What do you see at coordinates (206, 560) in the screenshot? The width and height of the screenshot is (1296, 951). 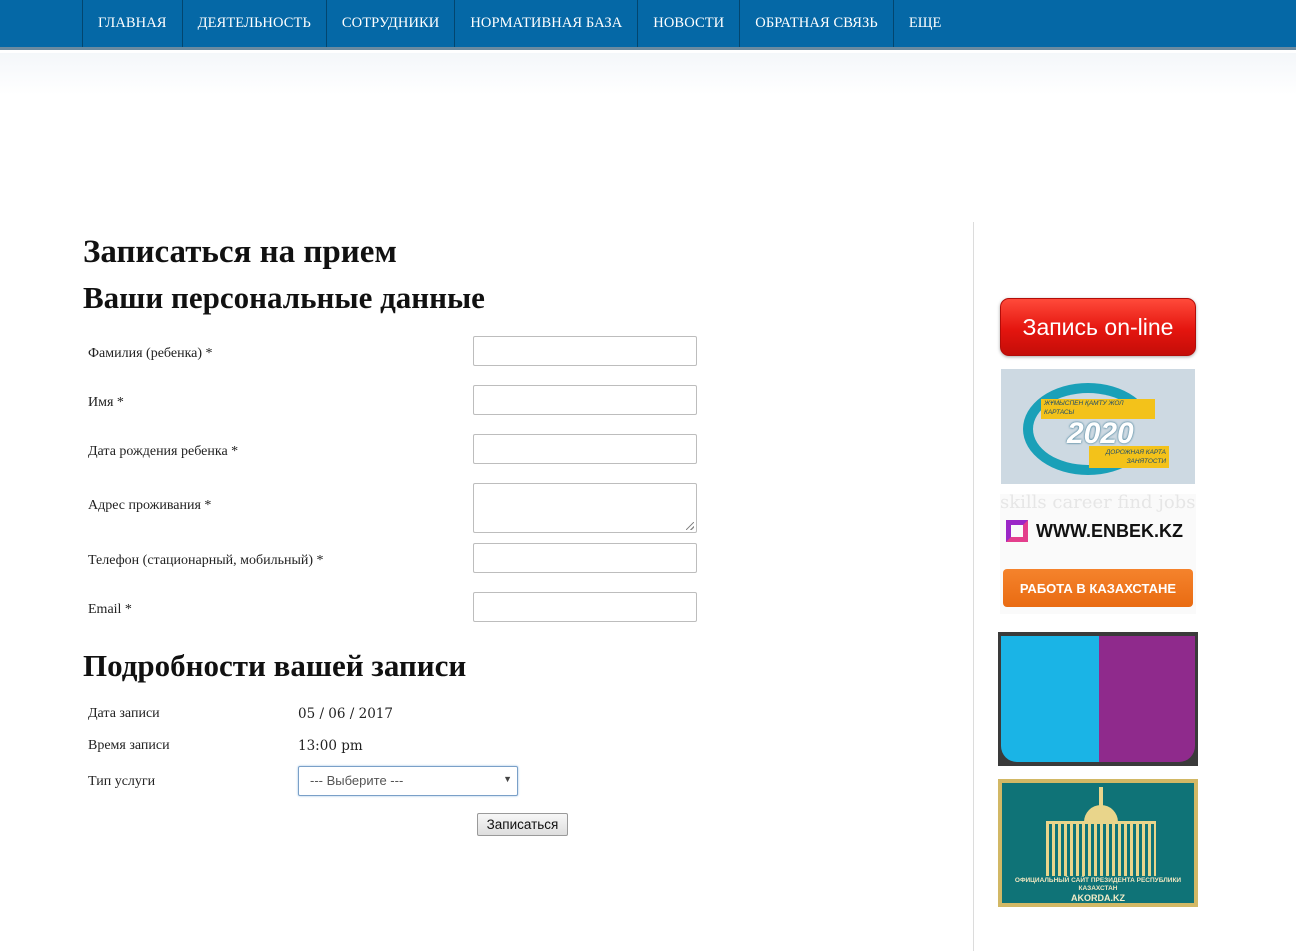 I see `phone-label: Телефон (стационарный, мобильный) *` at bounding box center [206, 560].